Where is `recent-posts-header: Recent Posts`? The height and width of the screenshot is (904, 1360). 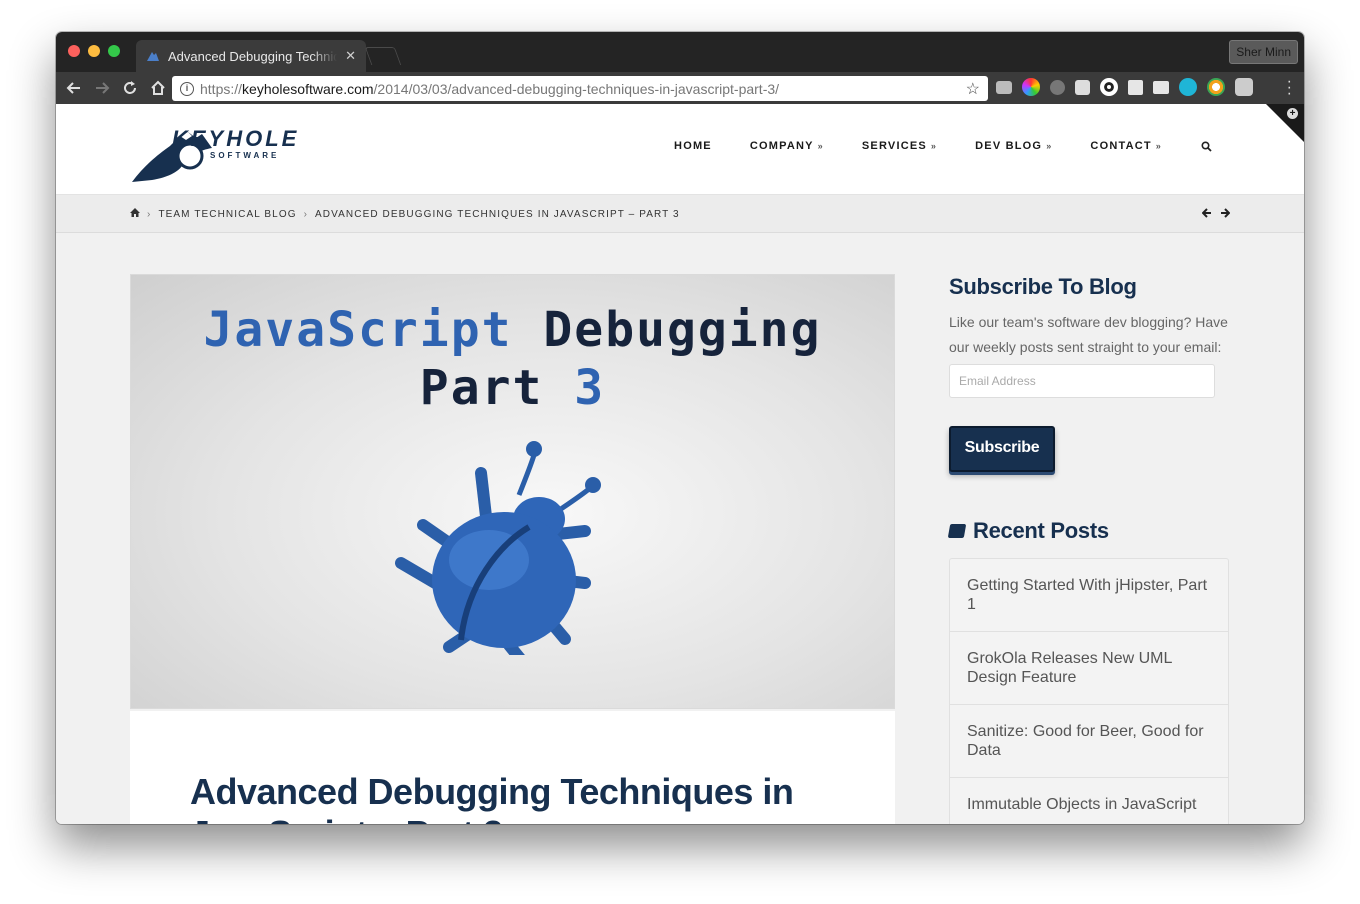
recent-posts-header: Recent Posts is located at coordinates (1088, 531).